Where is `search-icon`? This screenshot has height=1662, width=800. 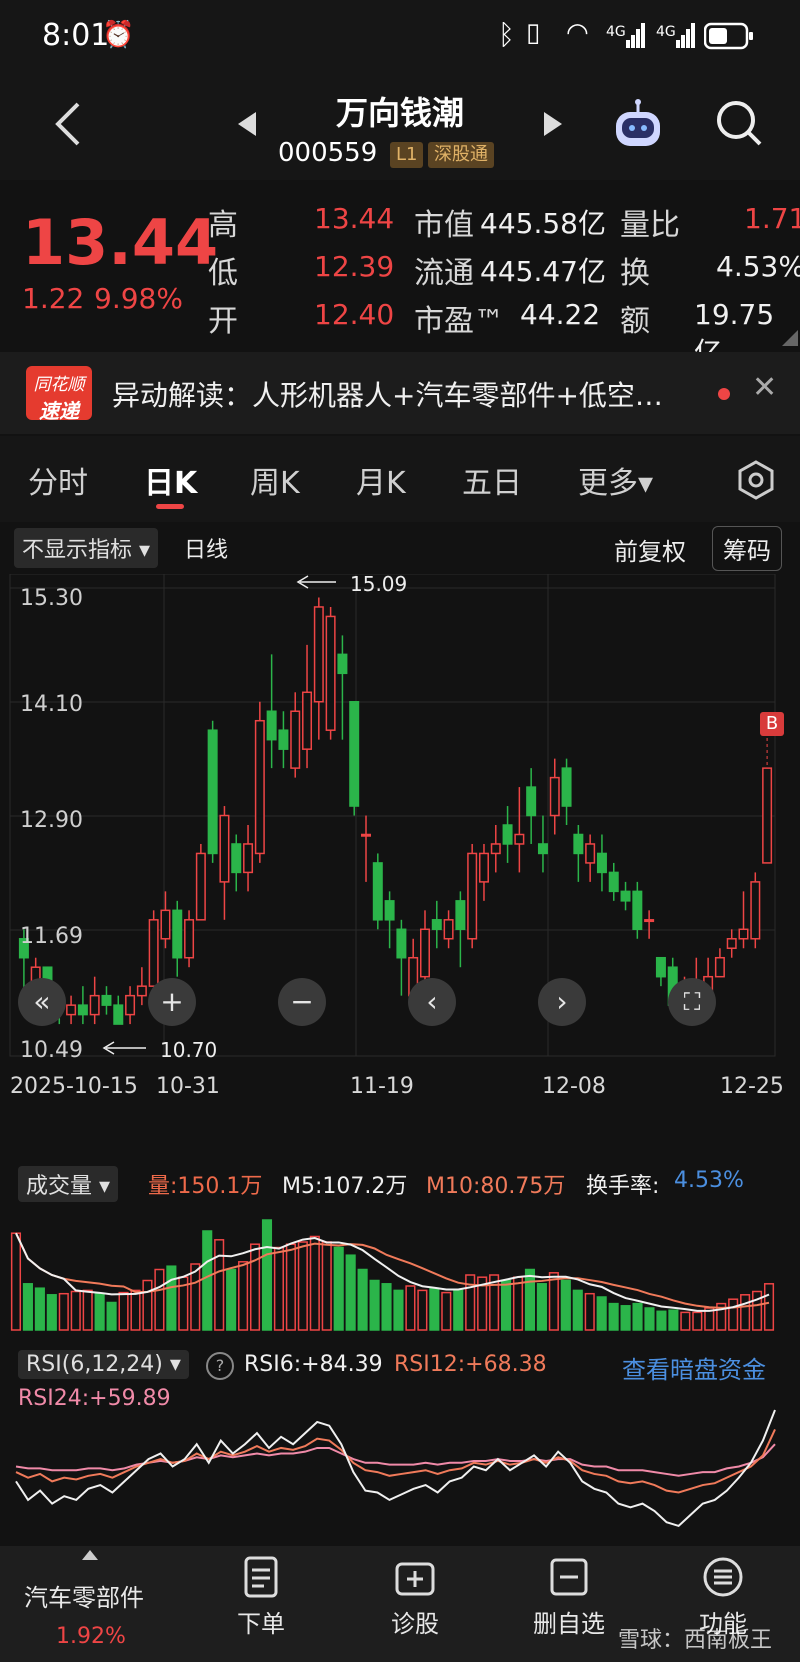
search-icon is located at coordinates (740, 124).